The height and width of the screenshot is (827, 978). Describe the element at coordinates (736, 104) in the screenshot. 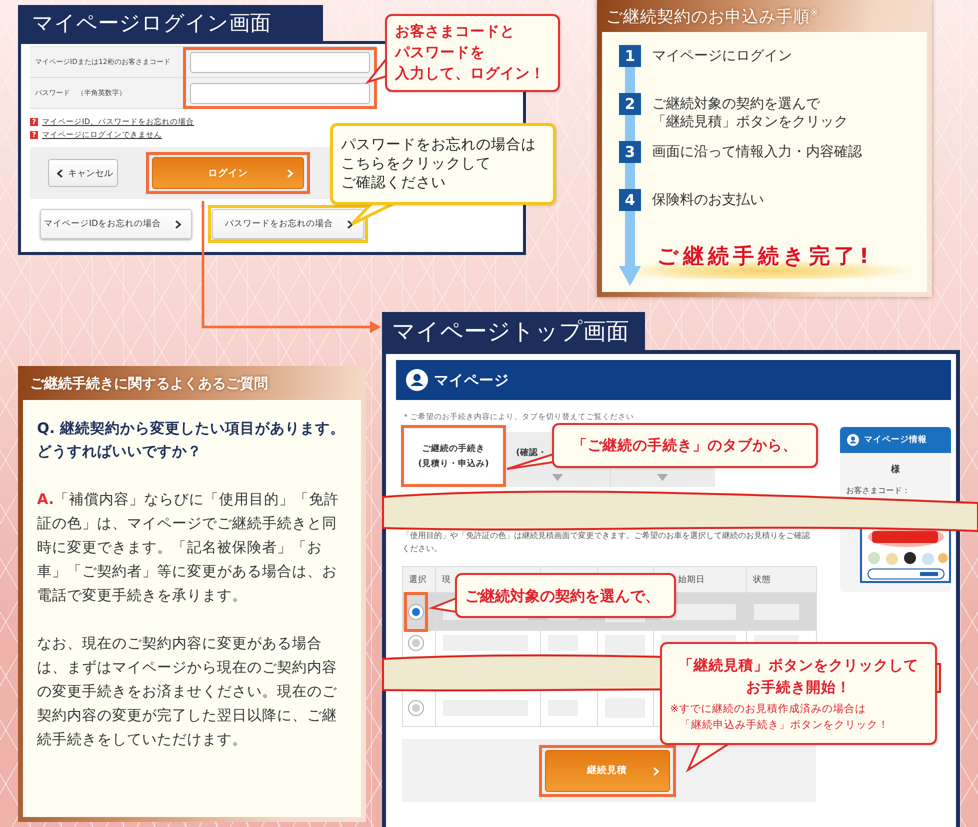

I see `step-text: ご継続対象の契約を選んで` at that location.